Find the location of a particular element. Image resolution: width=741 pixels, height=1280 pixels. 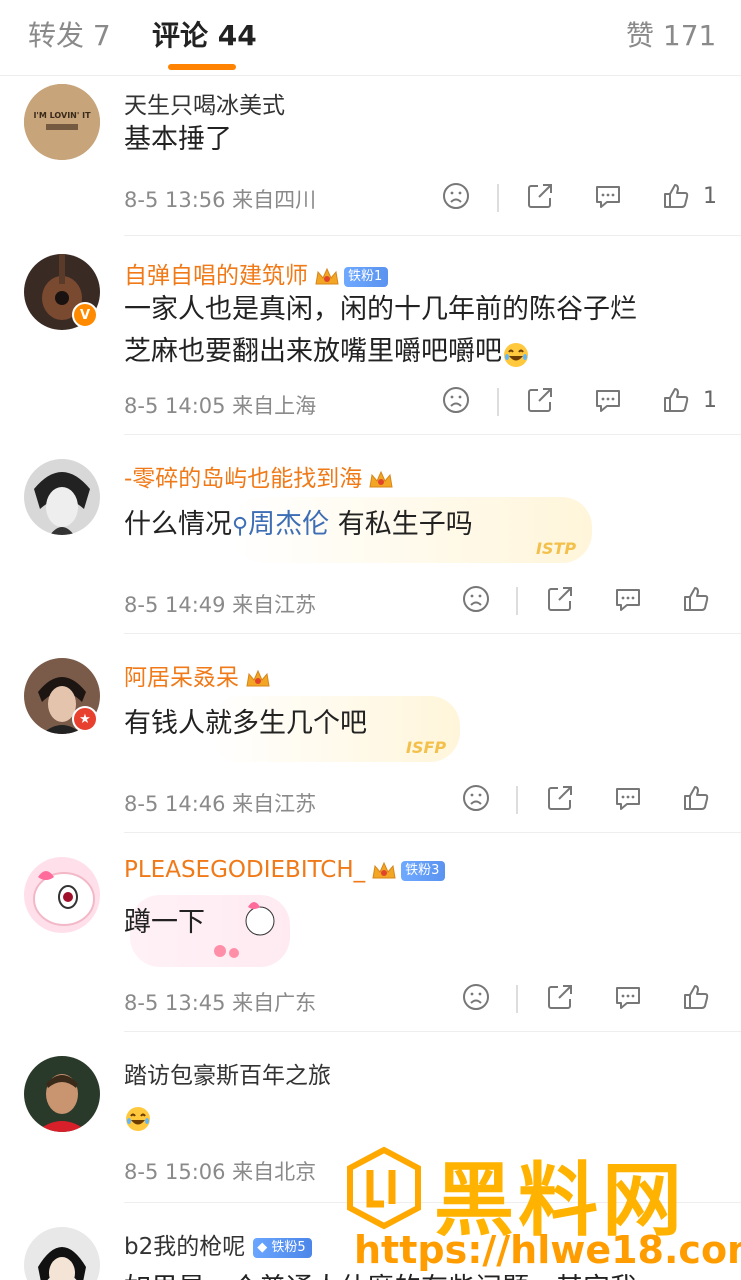

commenter-name: 阿居呆叒呆 is located at coordinates (197, 675).